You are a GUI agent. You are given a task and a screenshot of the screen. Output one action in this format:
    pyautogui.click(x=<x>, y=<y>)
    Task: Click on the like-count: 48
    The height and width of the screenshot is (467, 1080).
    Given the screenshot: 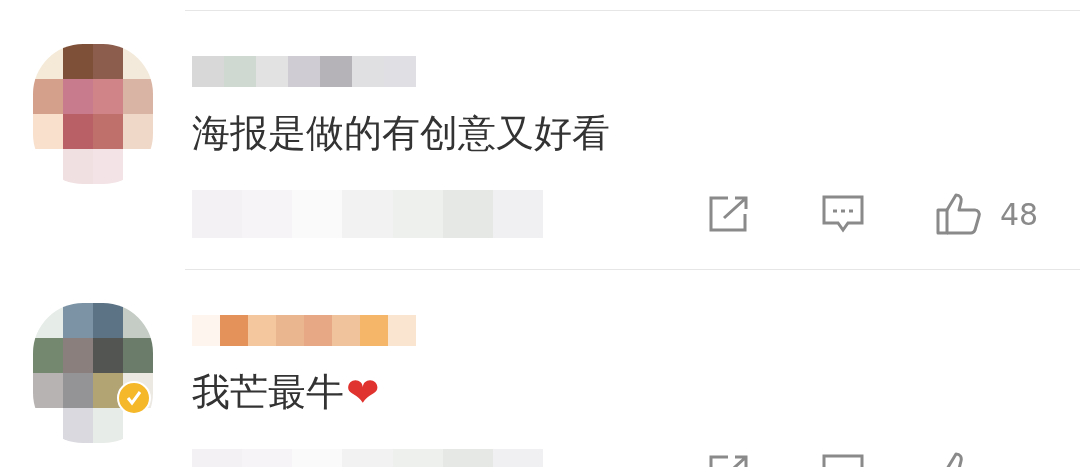 What is the action you would take?
    pyautogui.click(x=1020, y=214)
    